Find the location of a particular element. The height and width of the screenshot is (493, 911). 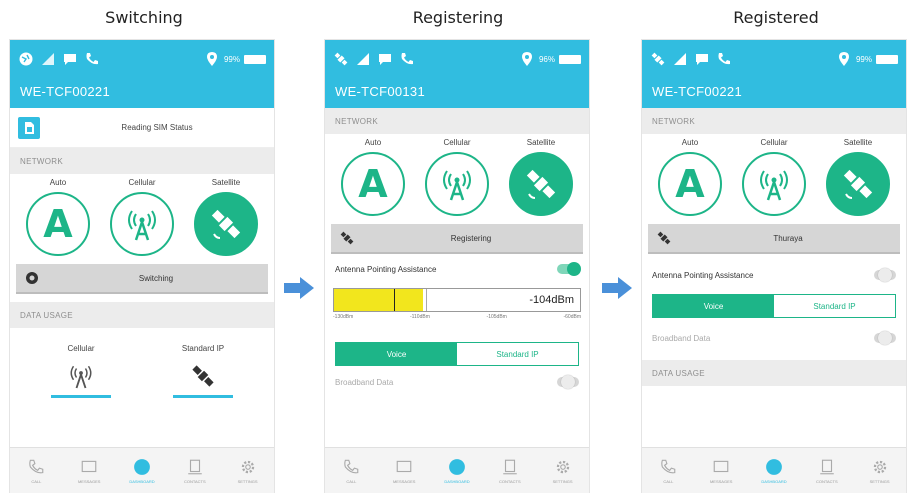

battery-percent: 96% is located at coordinates (546, 59).